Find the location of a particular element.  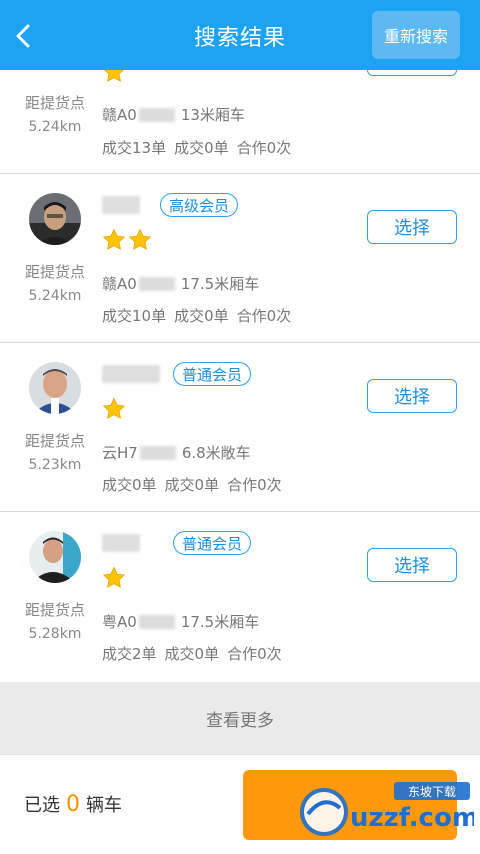

plate-prefix: 云H7 is located at coordinates (120, 453).